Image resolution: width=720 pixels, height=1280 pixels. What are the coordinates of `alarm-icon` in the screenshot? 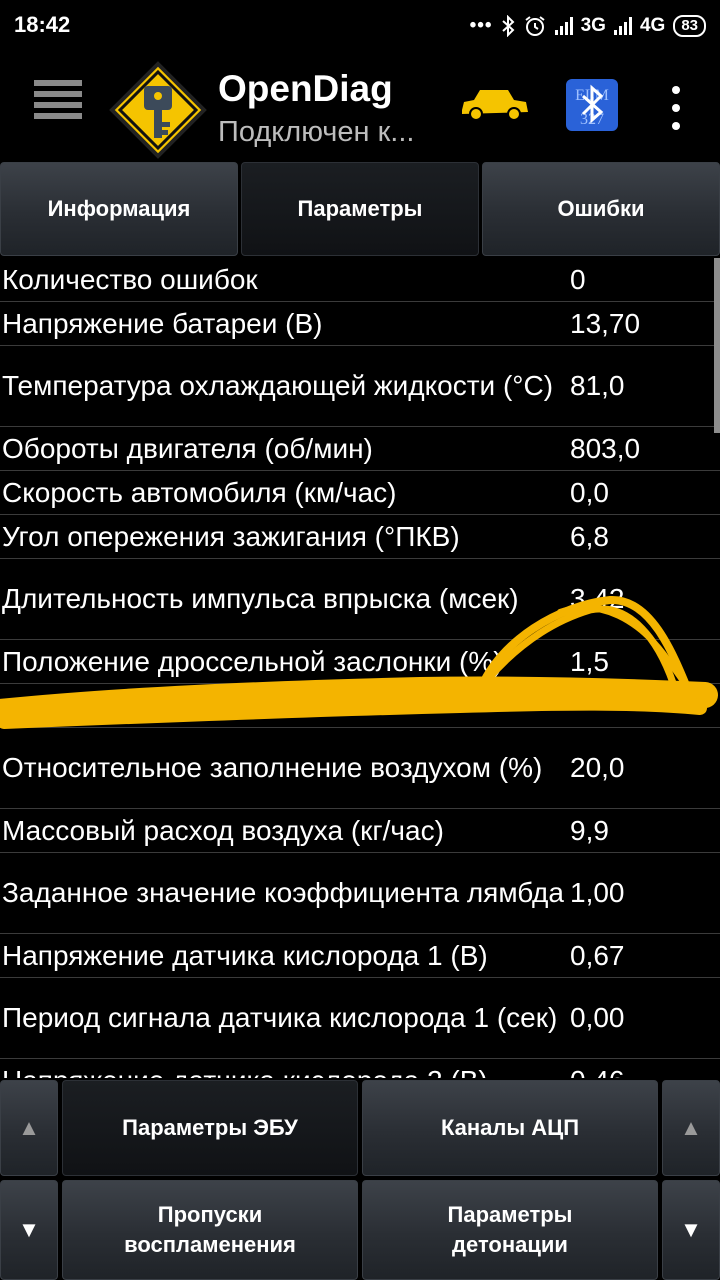 It's located at (534, 26).